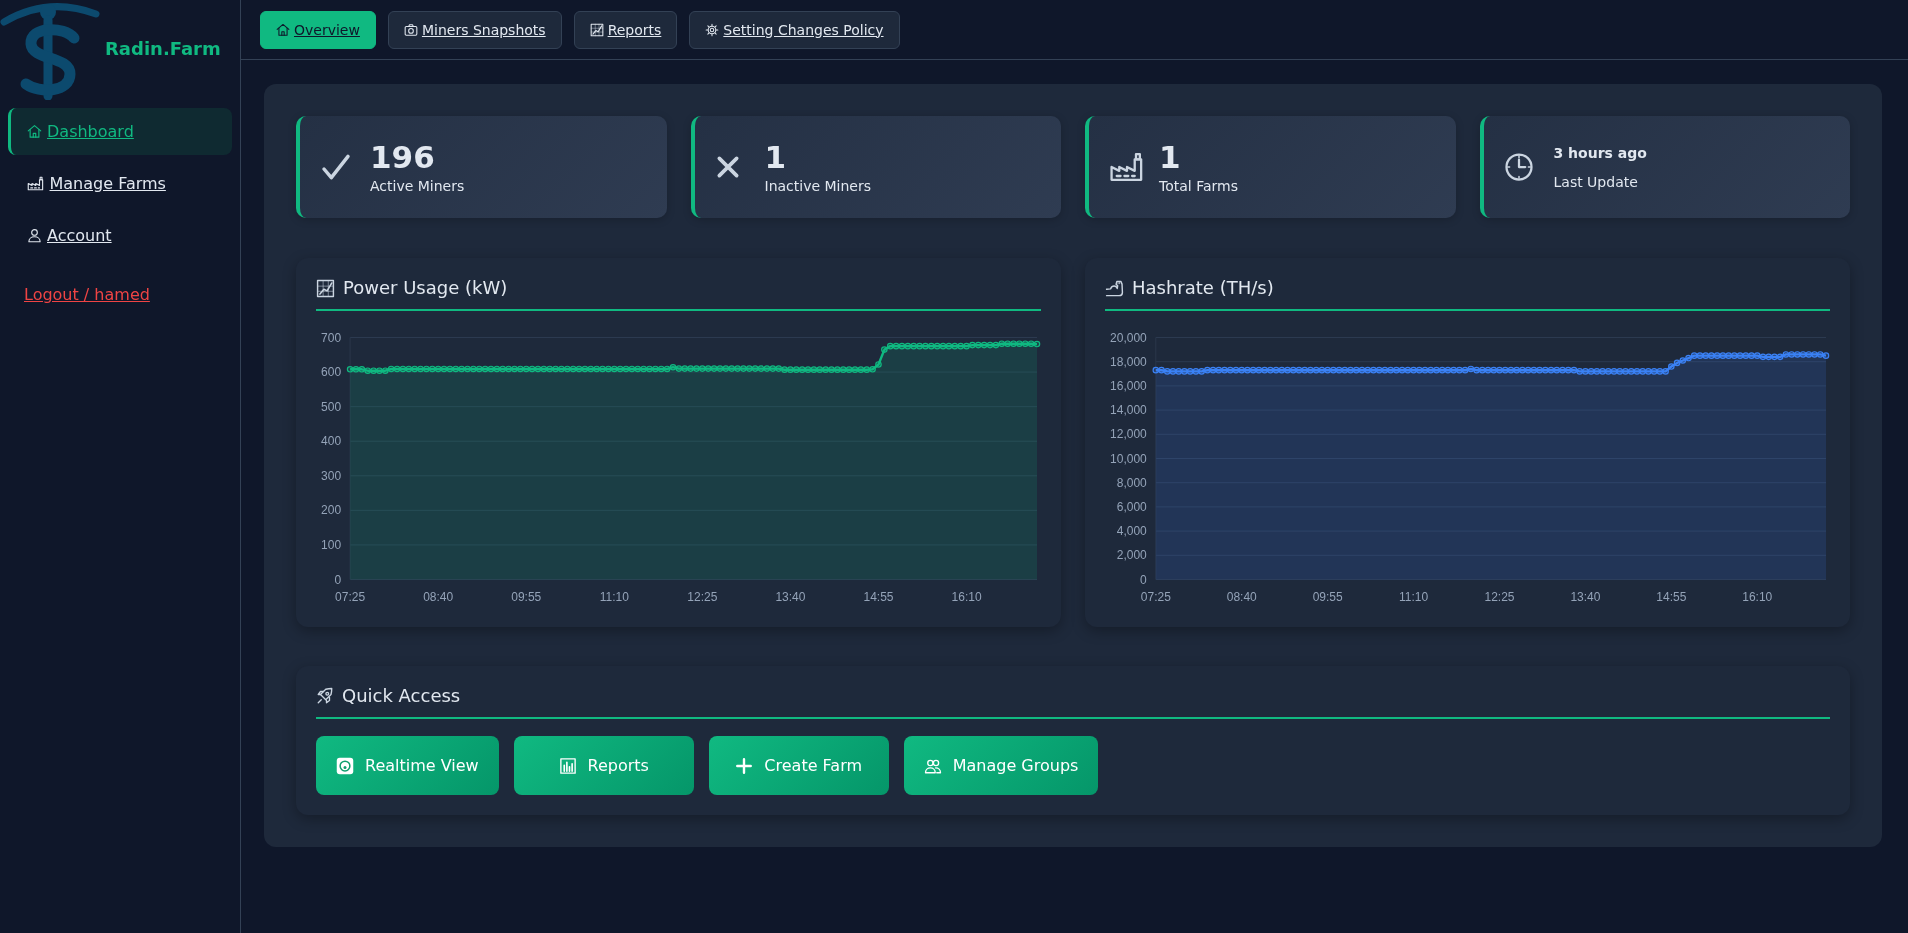  Describe the element at coordinates (1131, 555) in the screenshot. I see `y-tick-label: 2,000` at that location.